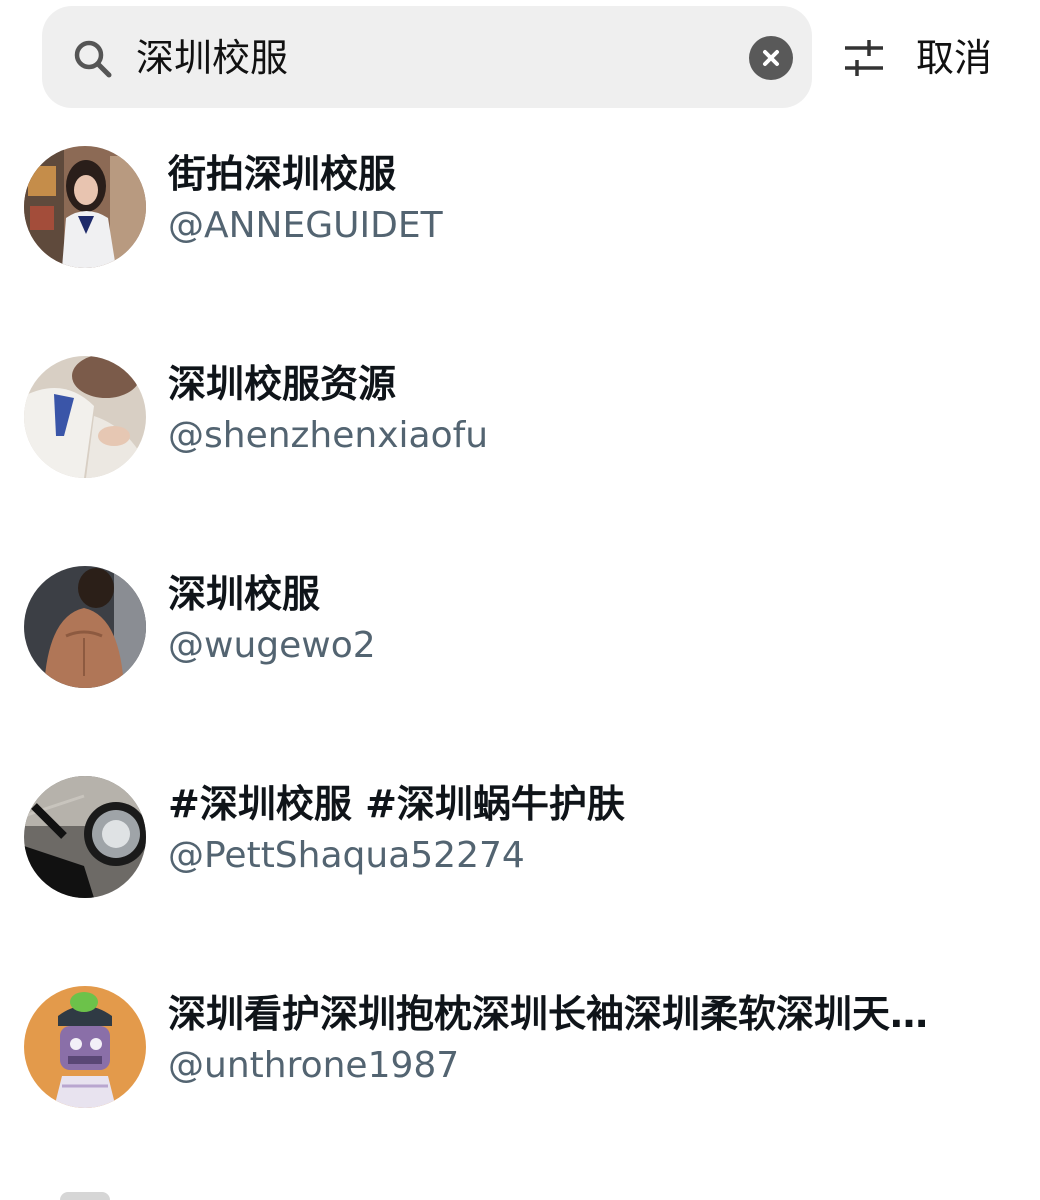 Image resolution: width=1040 pixels, height=1200 pixels. What do you see at coordinates (346, 855) in the screenshot?
I see `result-handle: @PettShaqua52274` at bounding box center [346, 855].